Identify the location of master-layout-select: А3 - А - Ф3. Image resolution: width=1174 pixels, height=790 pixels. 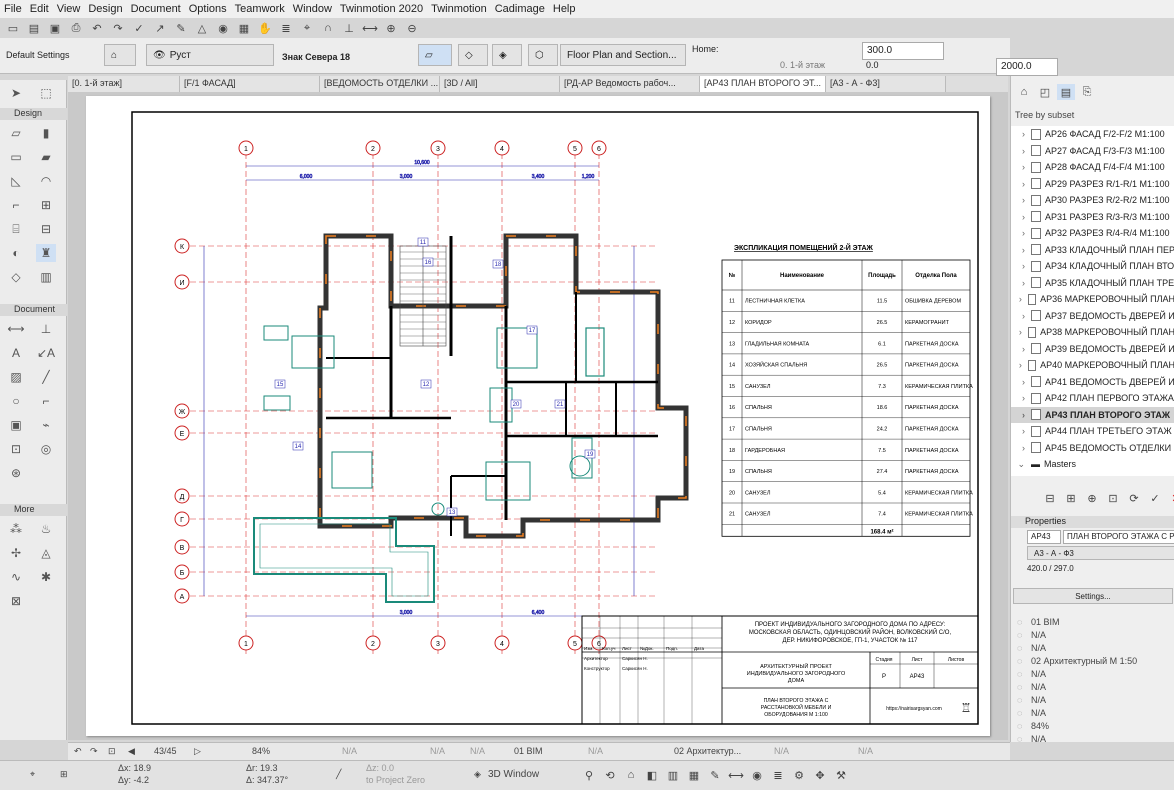
(1100, 553).